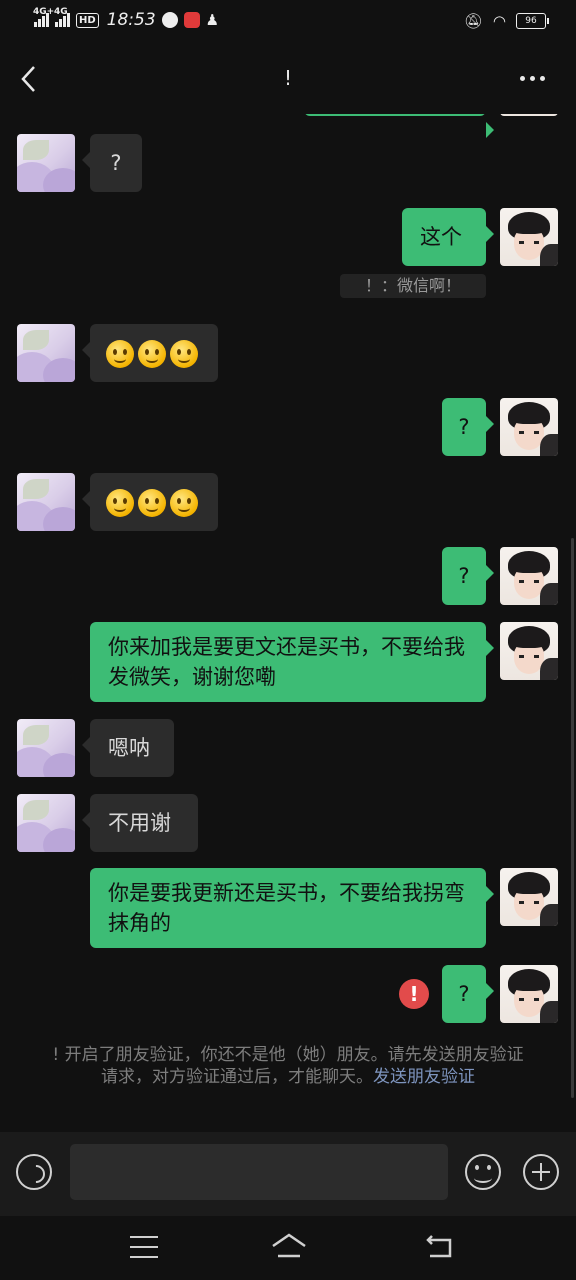  Describe the element at coordinates (424, 1077) in the screenshot. I see `send-verification-link: 发送朋友验证` at that location.